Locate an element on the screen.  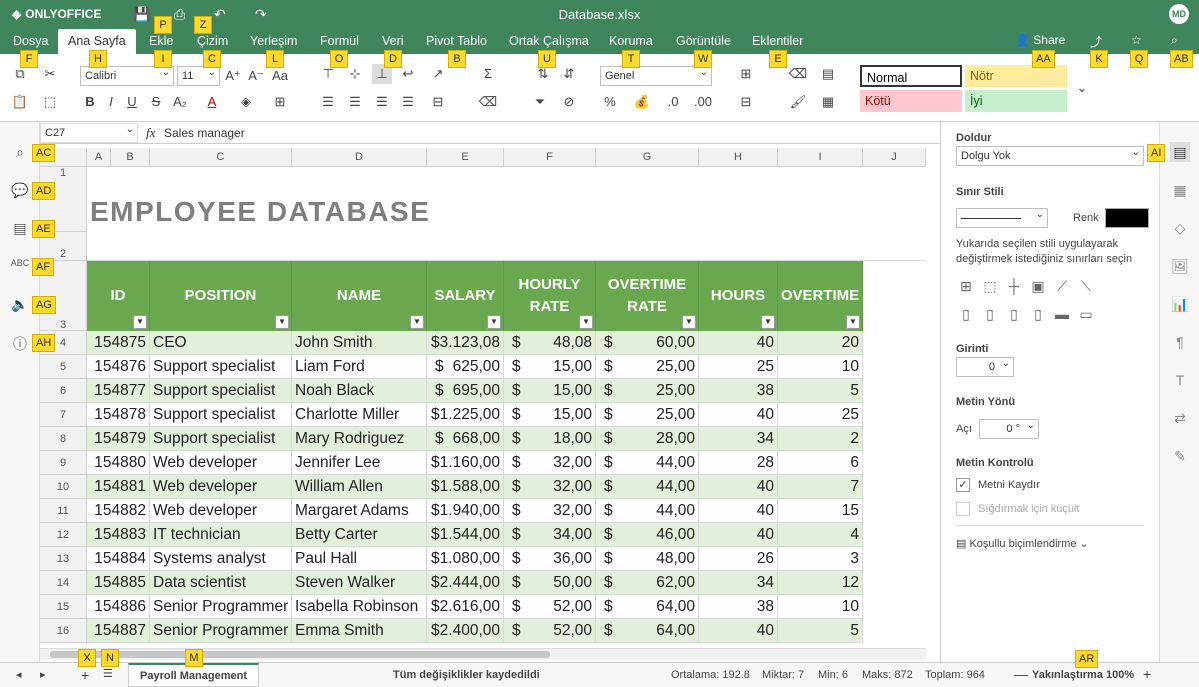
open-location-icon: ⤴ is located at coordinates (1096, 41).